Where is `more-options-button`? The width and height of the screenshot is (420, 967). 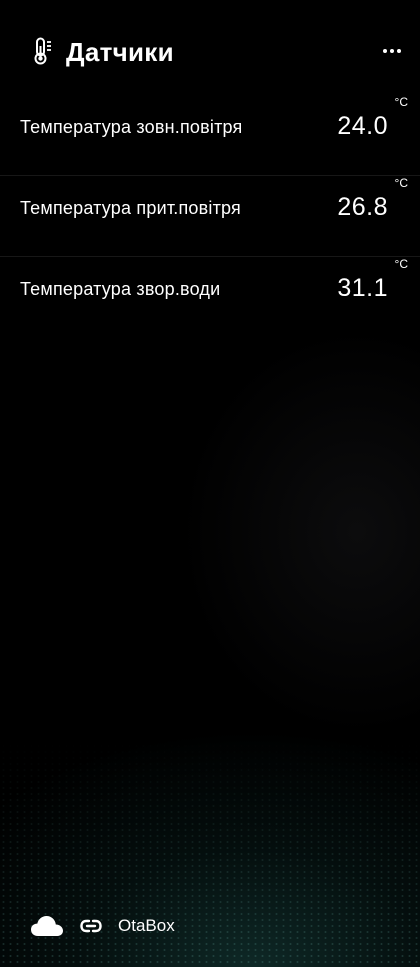
more-options-button is located at coordinates (392, 51).